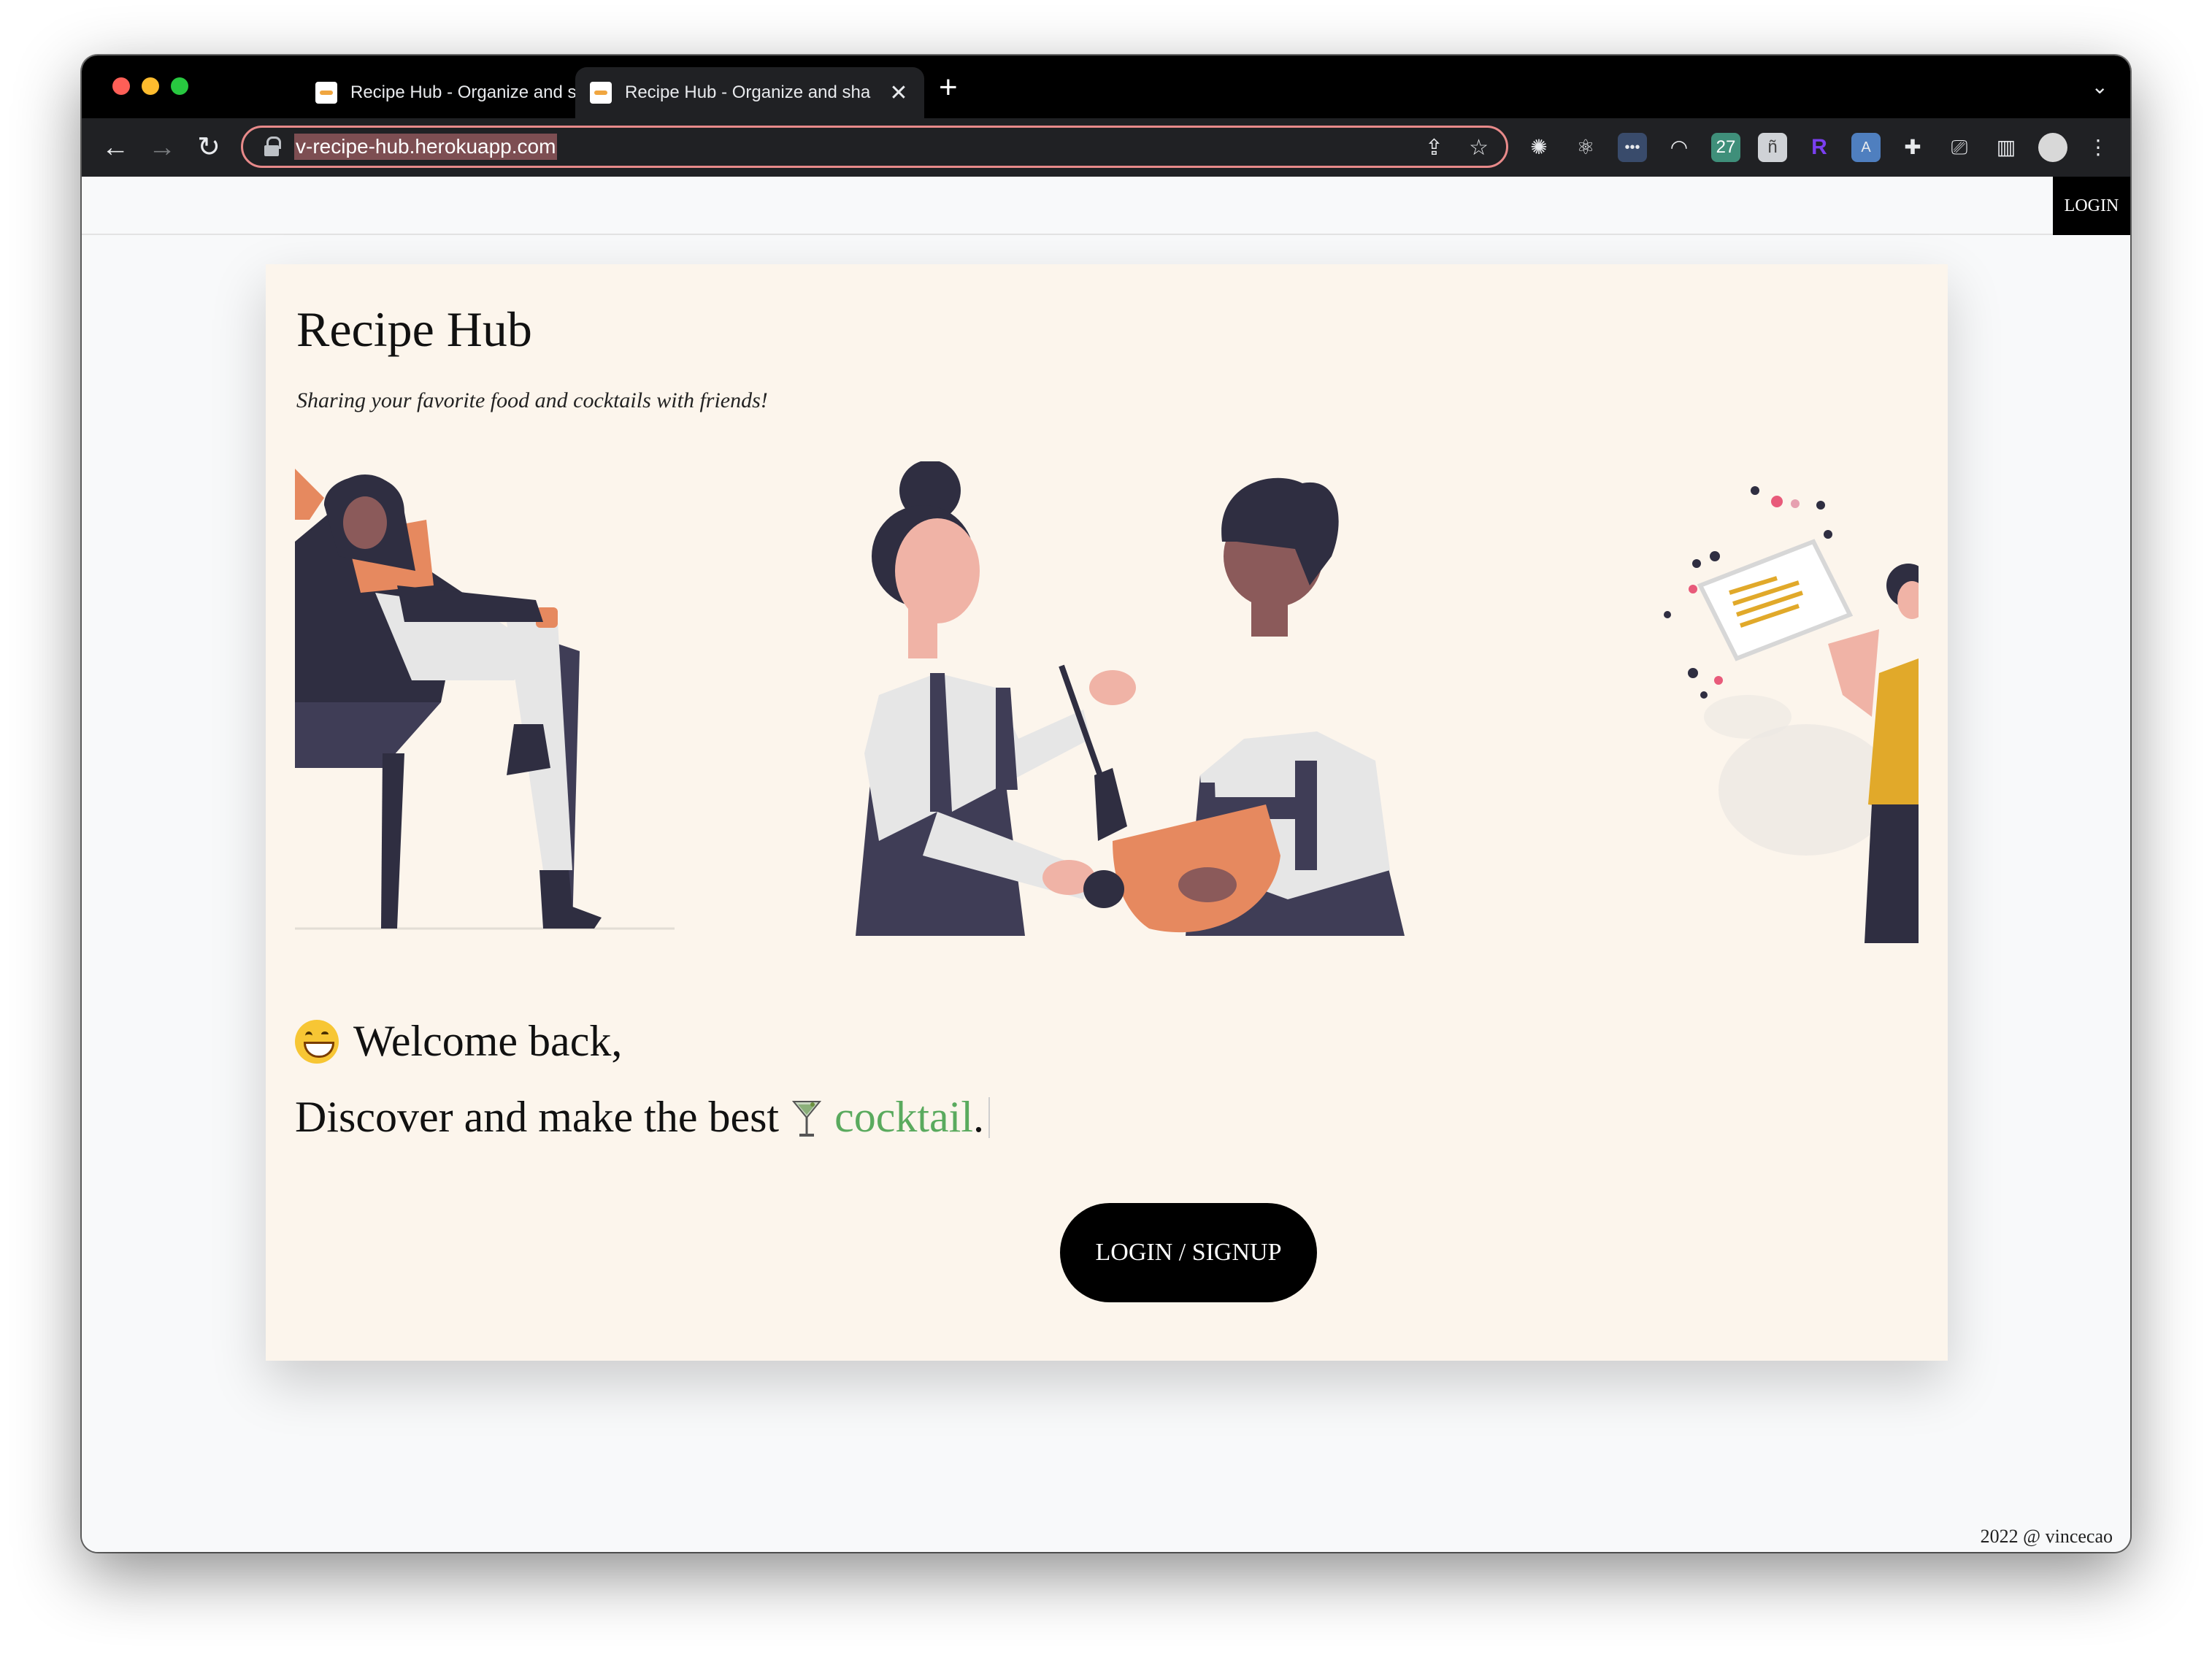 This screenshot has width=2212, height=1660. What do you see at coordinates (1632, 147) in the screenshot?
I see `extension-dots-icon: •••` at bounding box center [1632, 147].